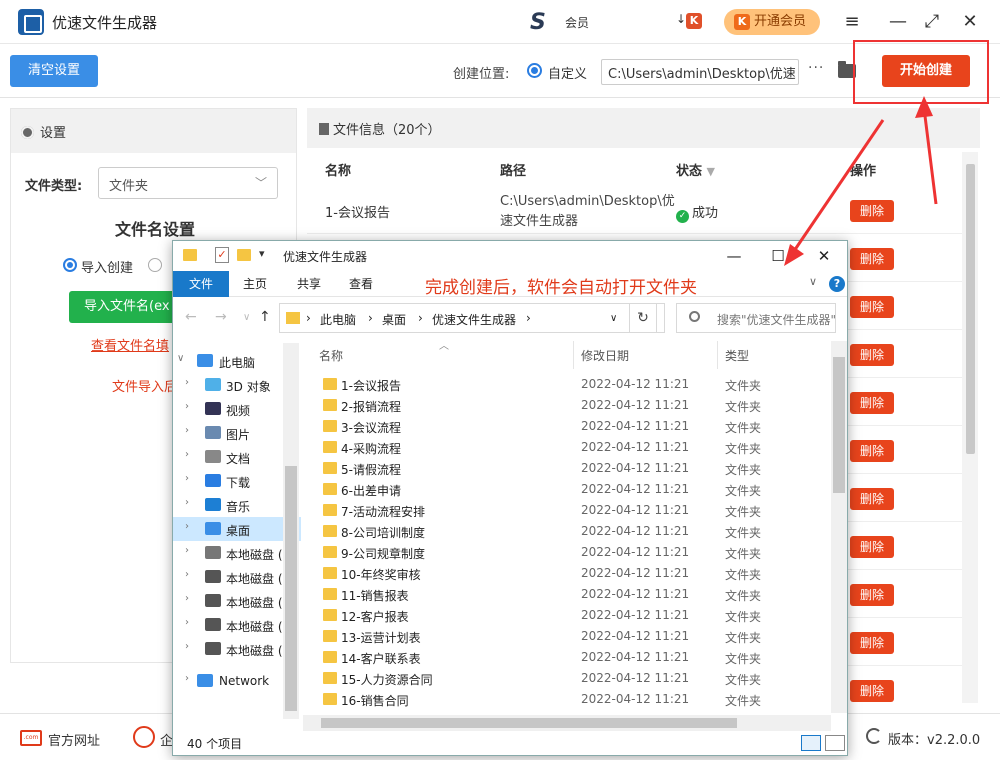 The height and width of the screenshot is (760, 1000). What do you see at coordinates (700, 72) in the screenshot?
I see `output-path-input: C:\Users\admin\Desktop\优速` at bounding box center [700, 72].